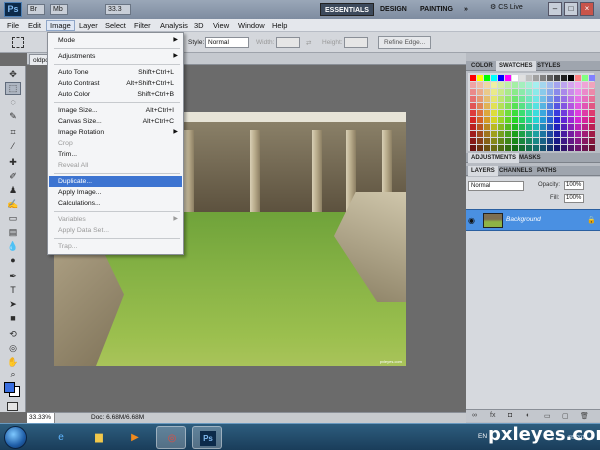 The height and width of the screenshot is (450, 600). What do you see at coordinates (13, 260) in the screenshot?
I see `dodge-icon: ●` at bounding box center [13, 260].